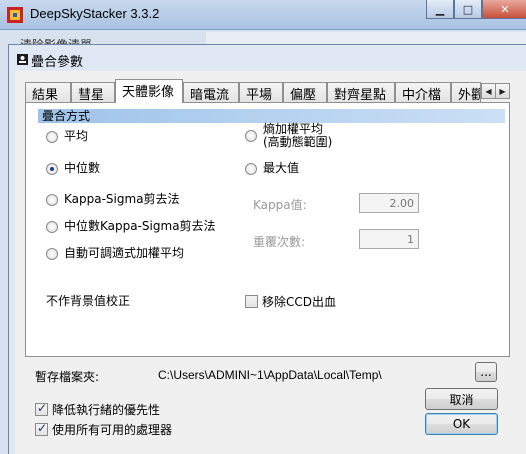 The image size is (526, 454). Describe the element at coordinates (466, 92) in the screenshot. I see `tab-appearance: 外觀` at that location.